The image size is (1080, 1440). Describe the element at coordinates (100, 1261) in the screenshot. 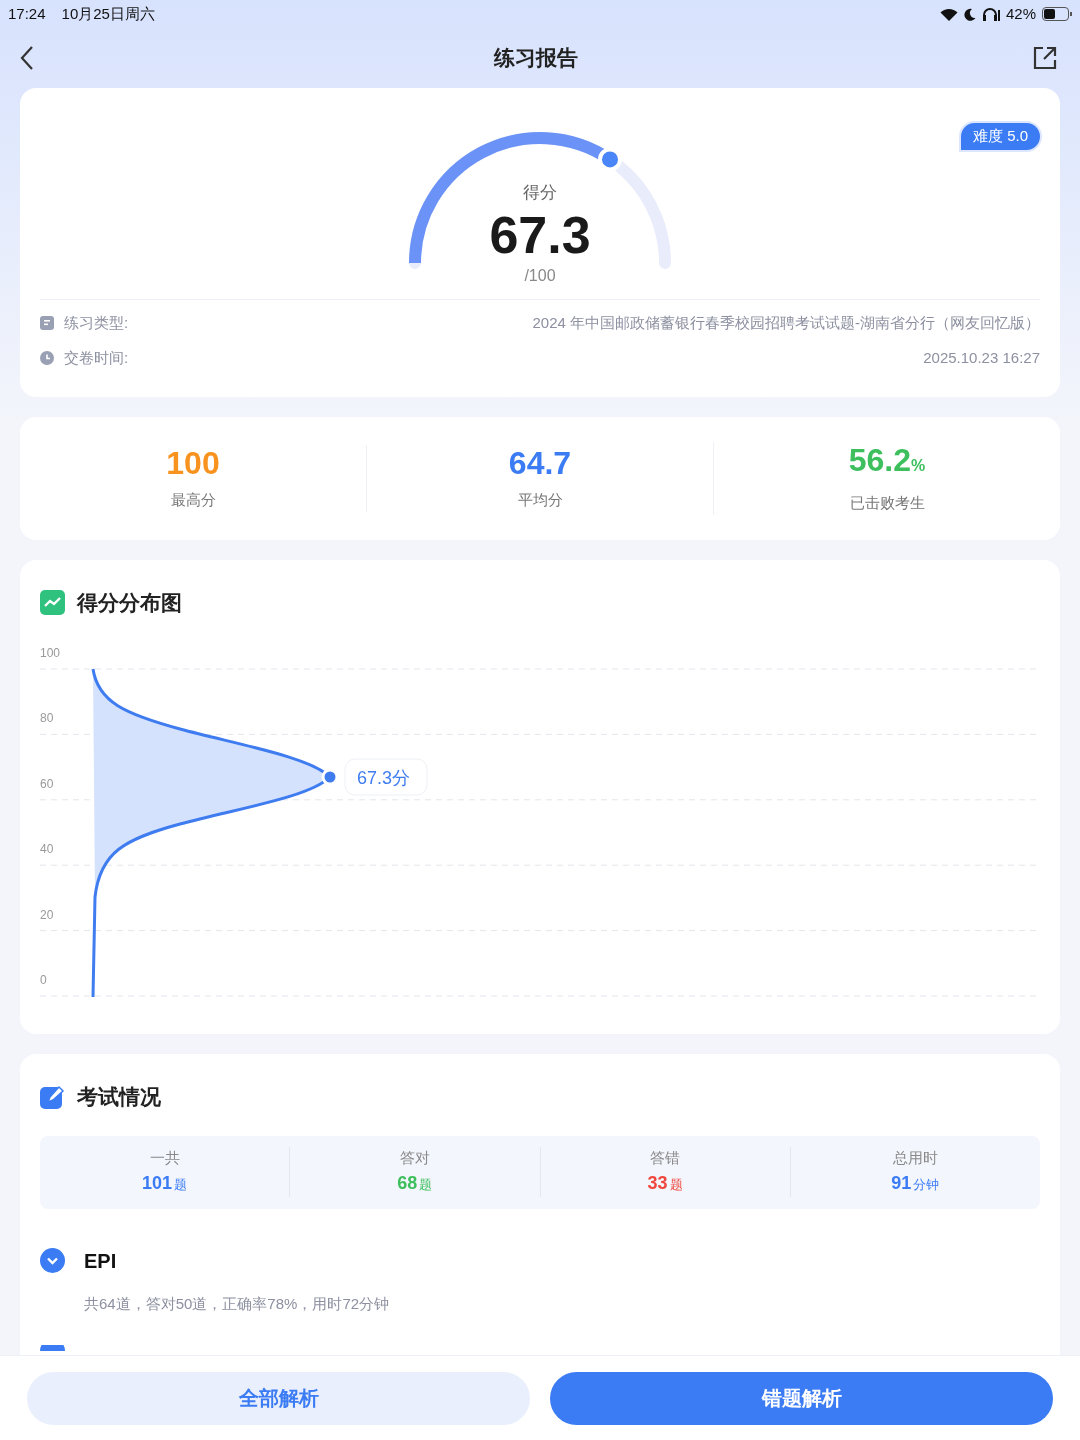

I see `section-name: EPI` at that location.